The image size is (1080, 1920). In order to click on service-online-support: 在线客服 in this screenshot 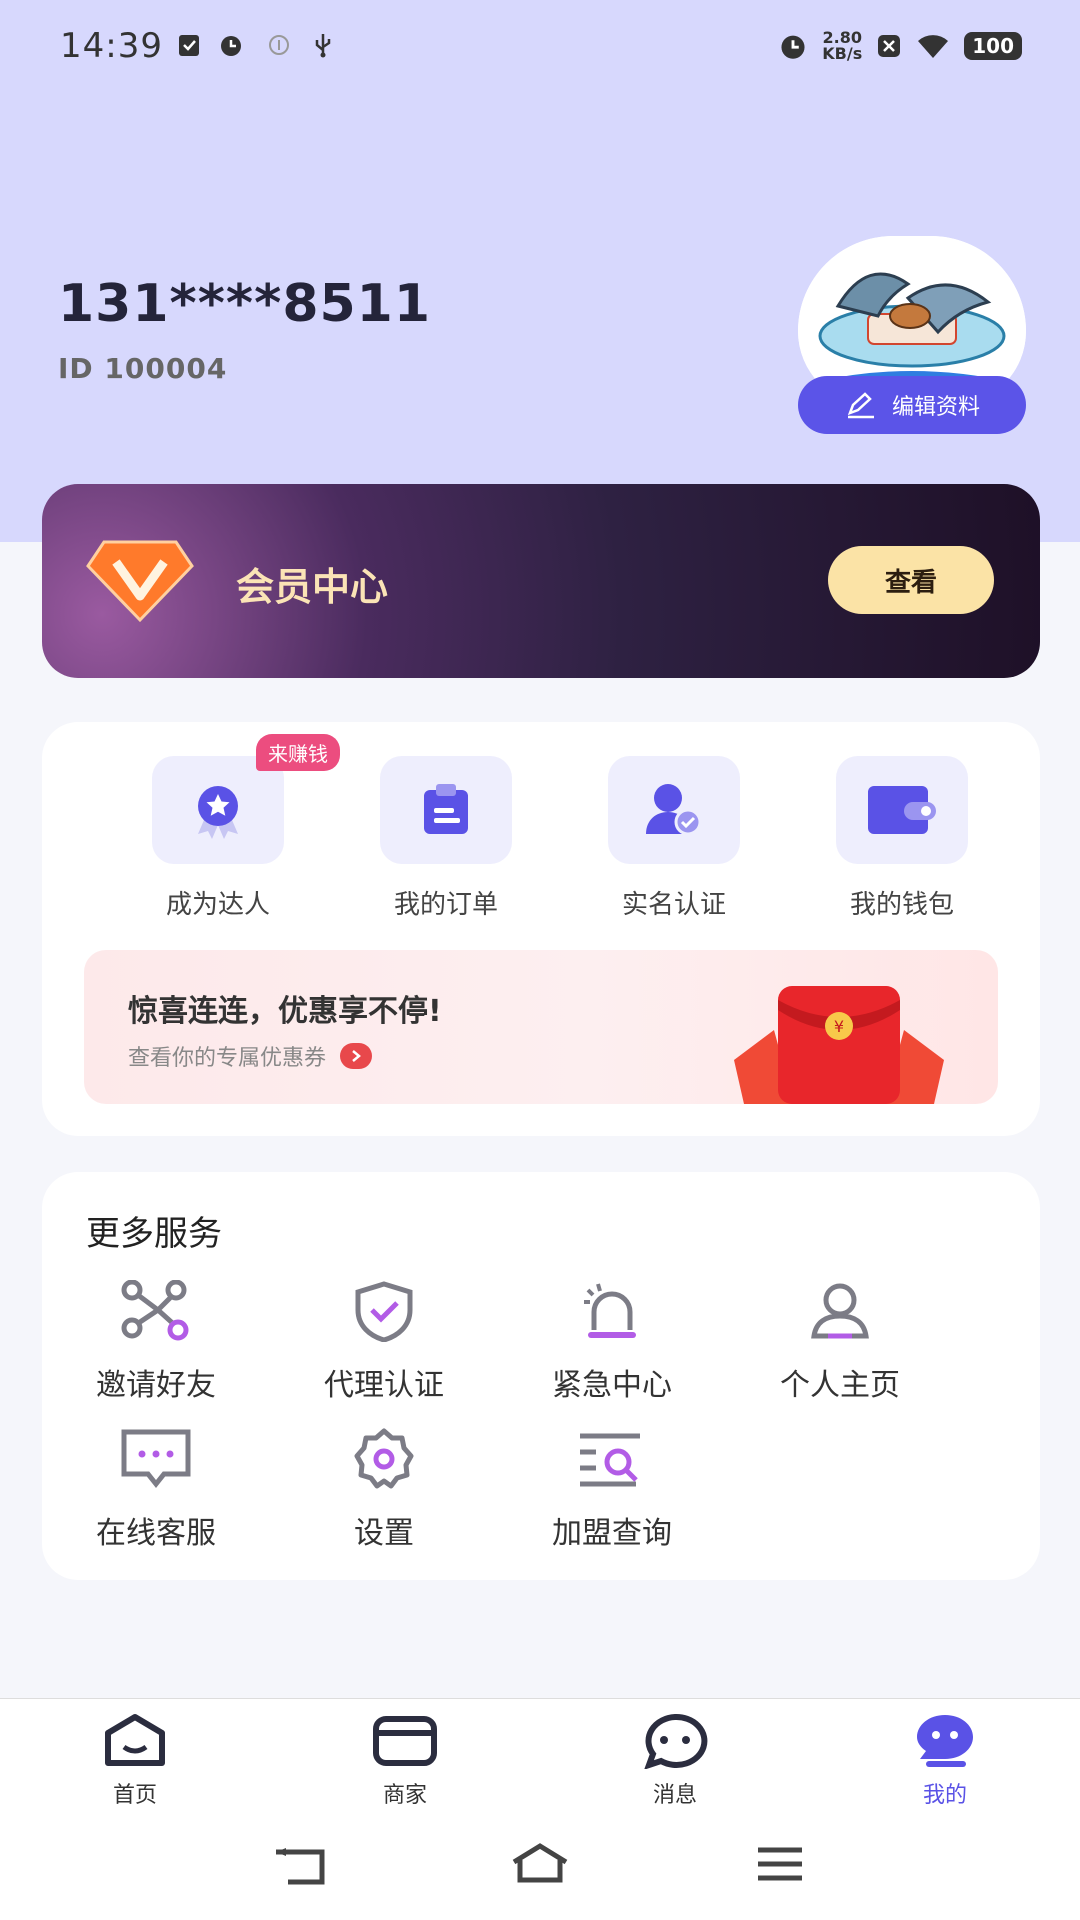, I will do `click(156, 1486)`.